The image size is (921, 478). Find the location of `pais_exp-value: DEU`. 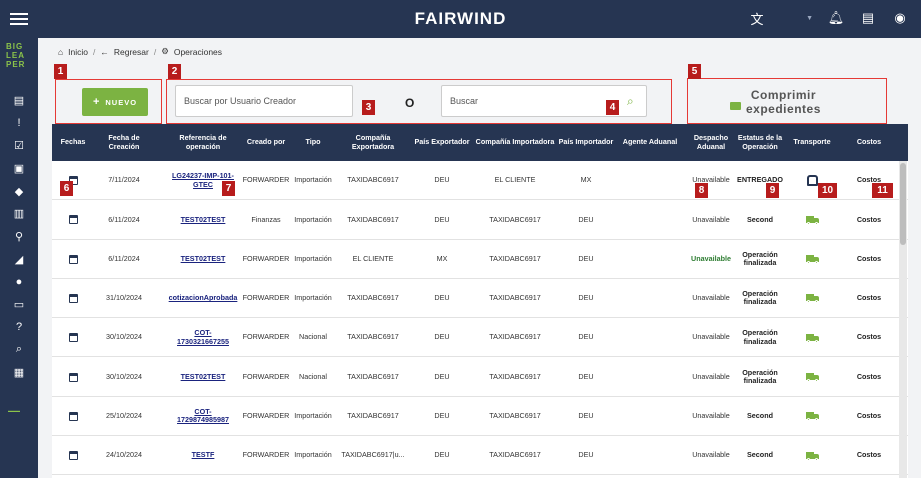

pais_exp-value: DEU is located at coordinates (442, 416).